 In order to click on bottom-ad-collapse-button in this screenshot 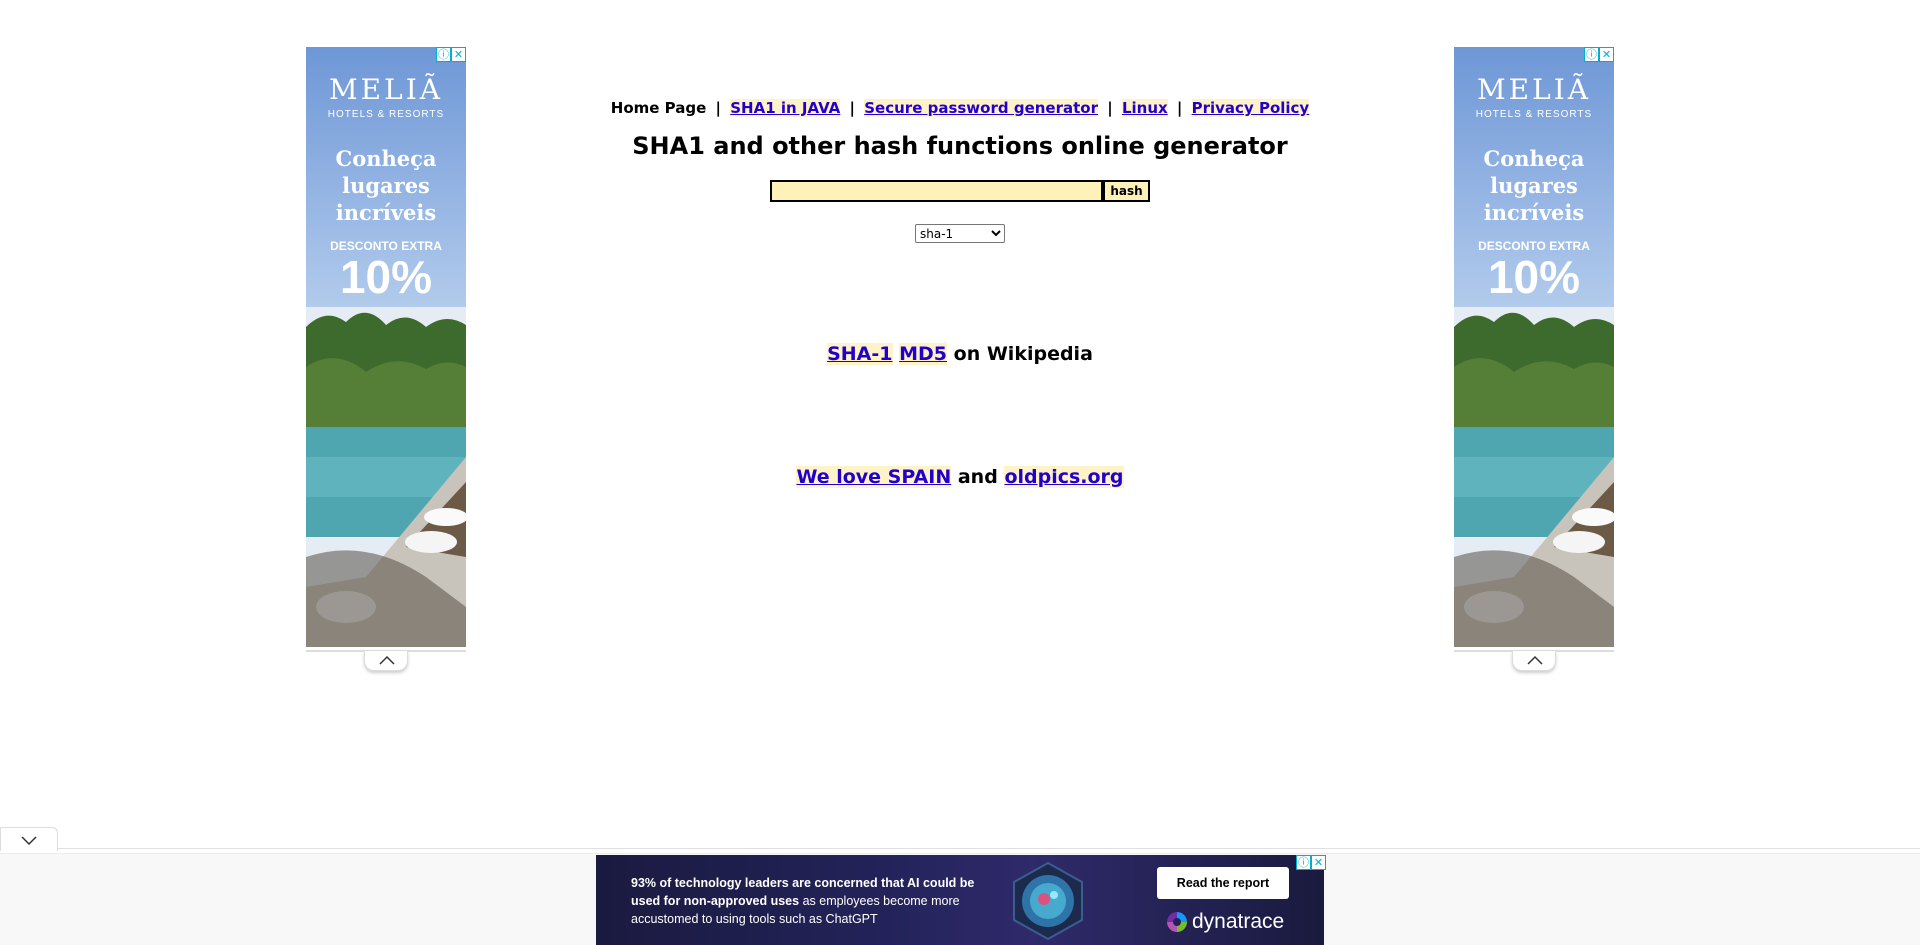, I will do `click(29, 839)`.